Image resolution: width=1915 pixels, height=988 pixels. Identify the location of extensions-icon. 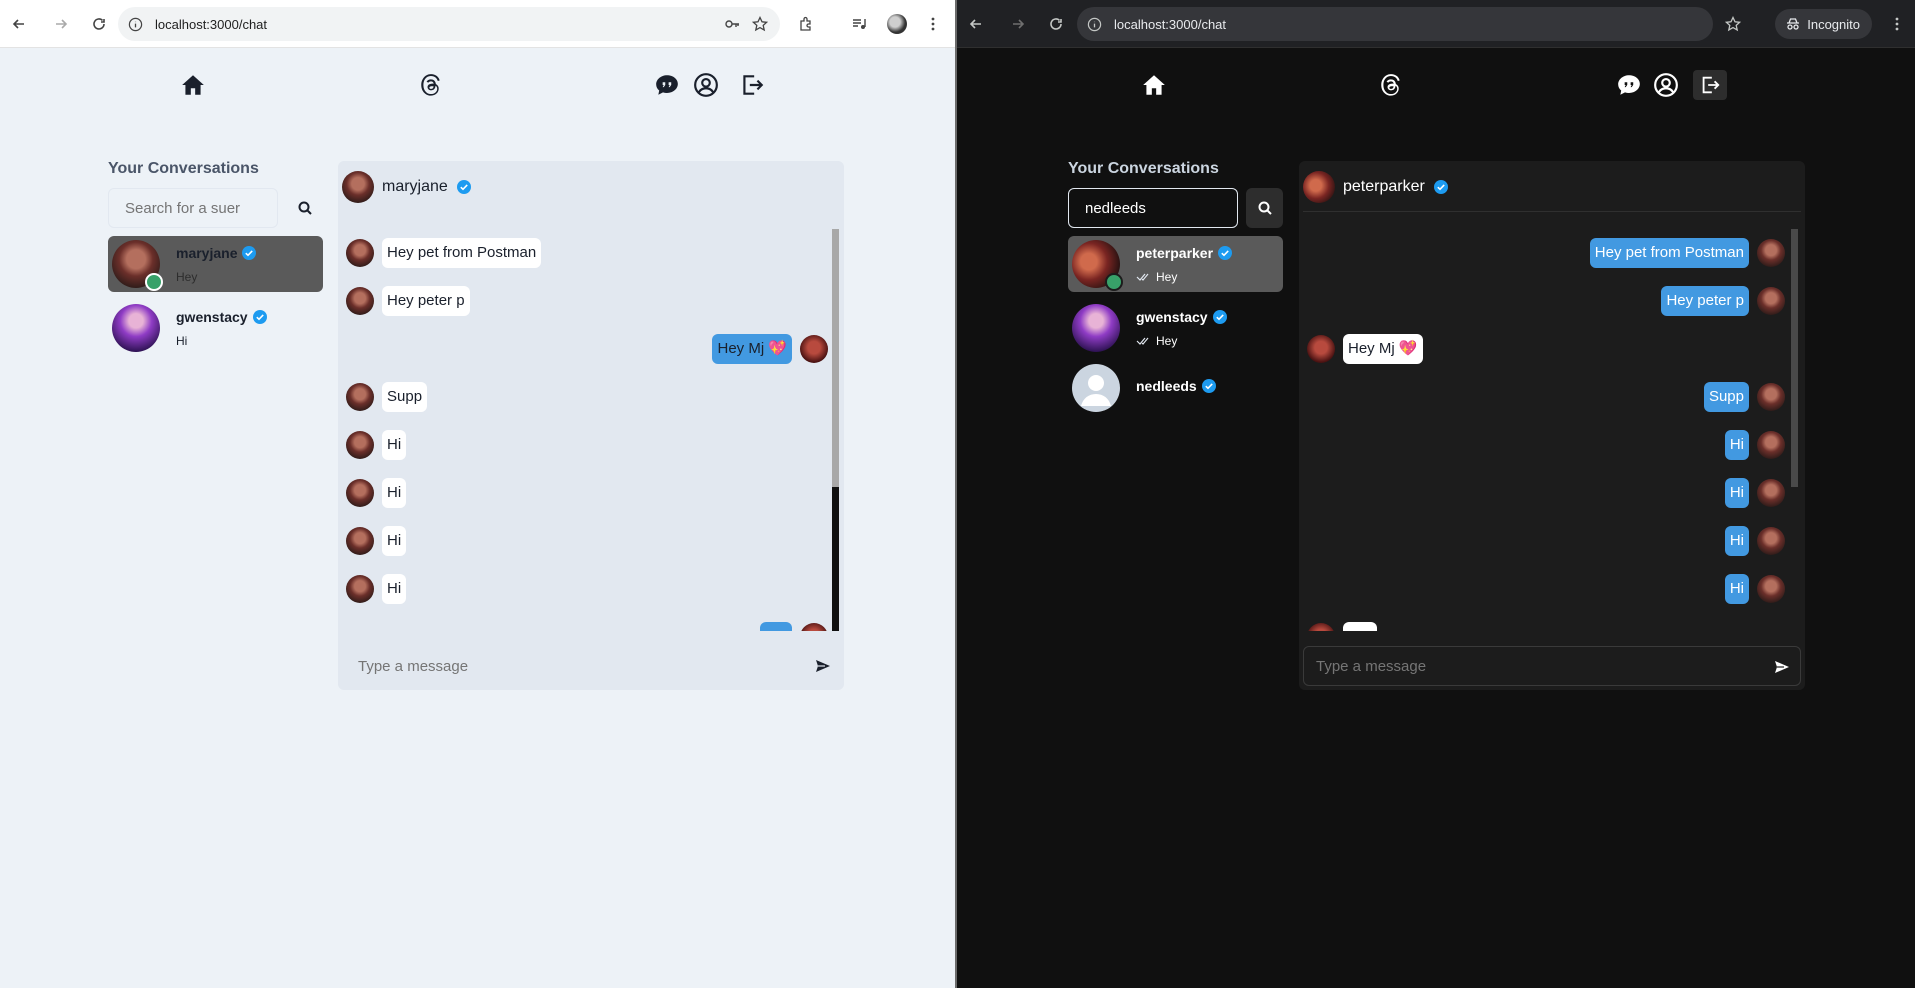
(806, 24).